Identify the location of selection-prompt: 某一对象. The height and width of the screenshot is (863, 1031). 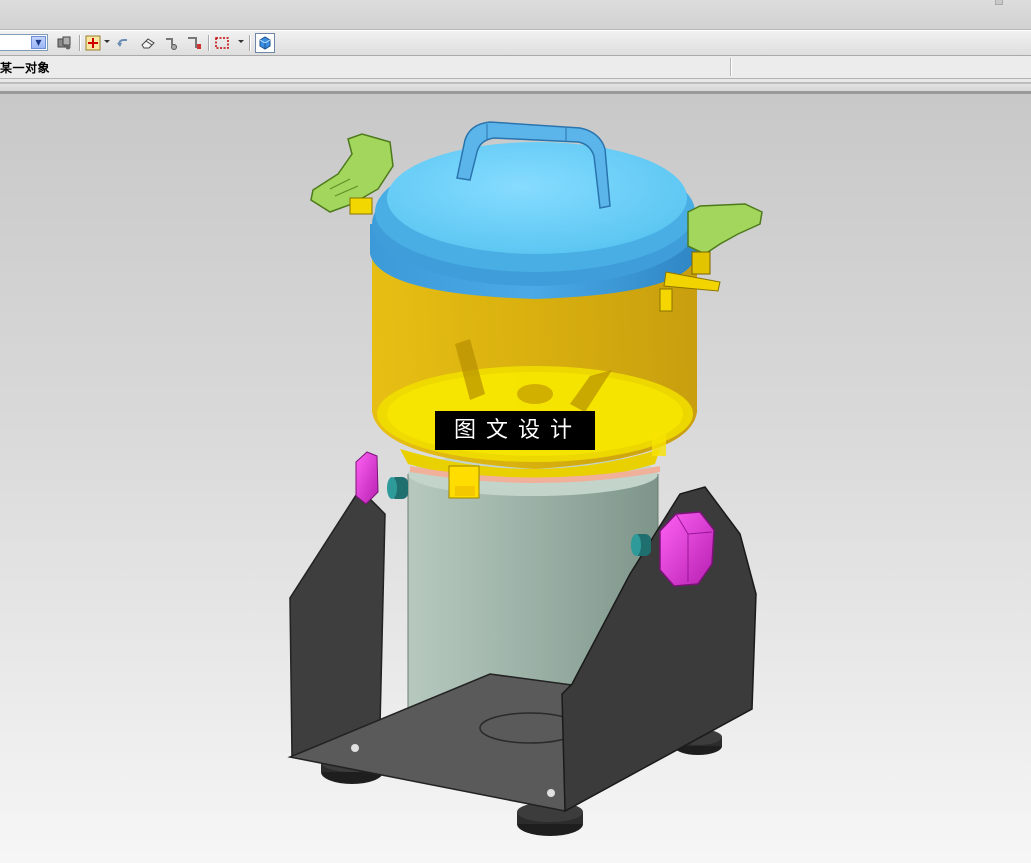
(25, 68).